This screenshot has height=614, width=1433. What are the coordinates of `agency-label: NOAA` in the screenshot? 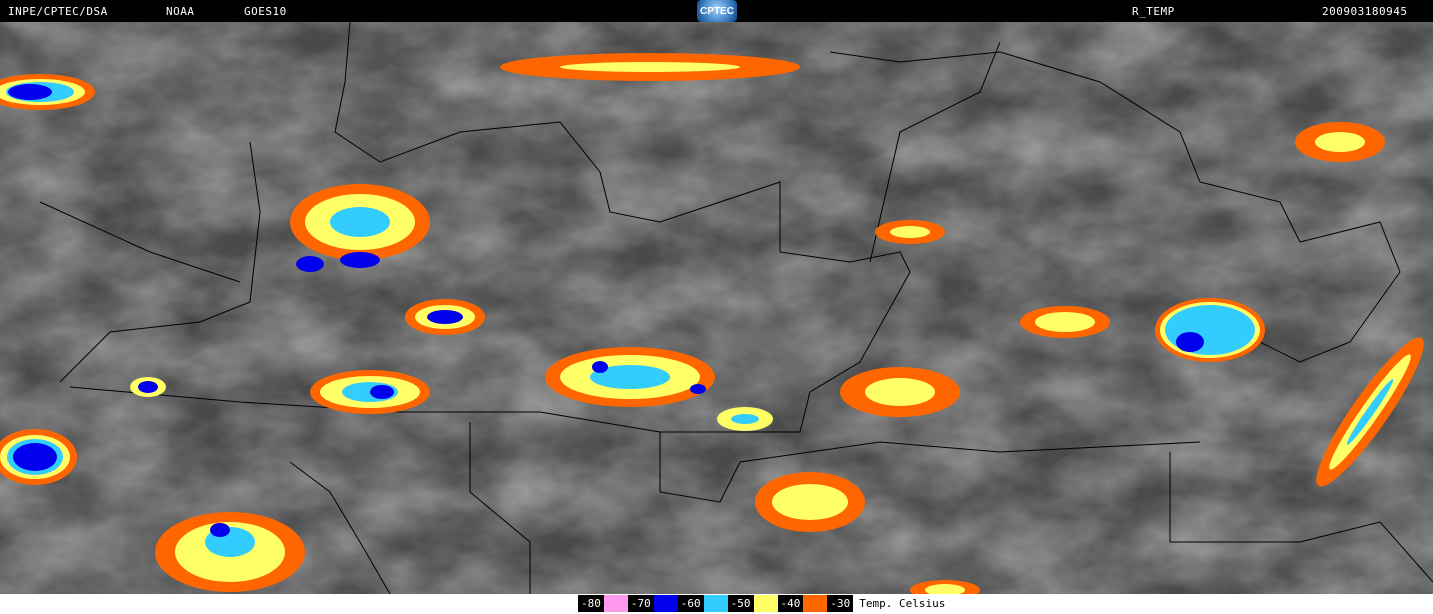 It's located at (180, 11).